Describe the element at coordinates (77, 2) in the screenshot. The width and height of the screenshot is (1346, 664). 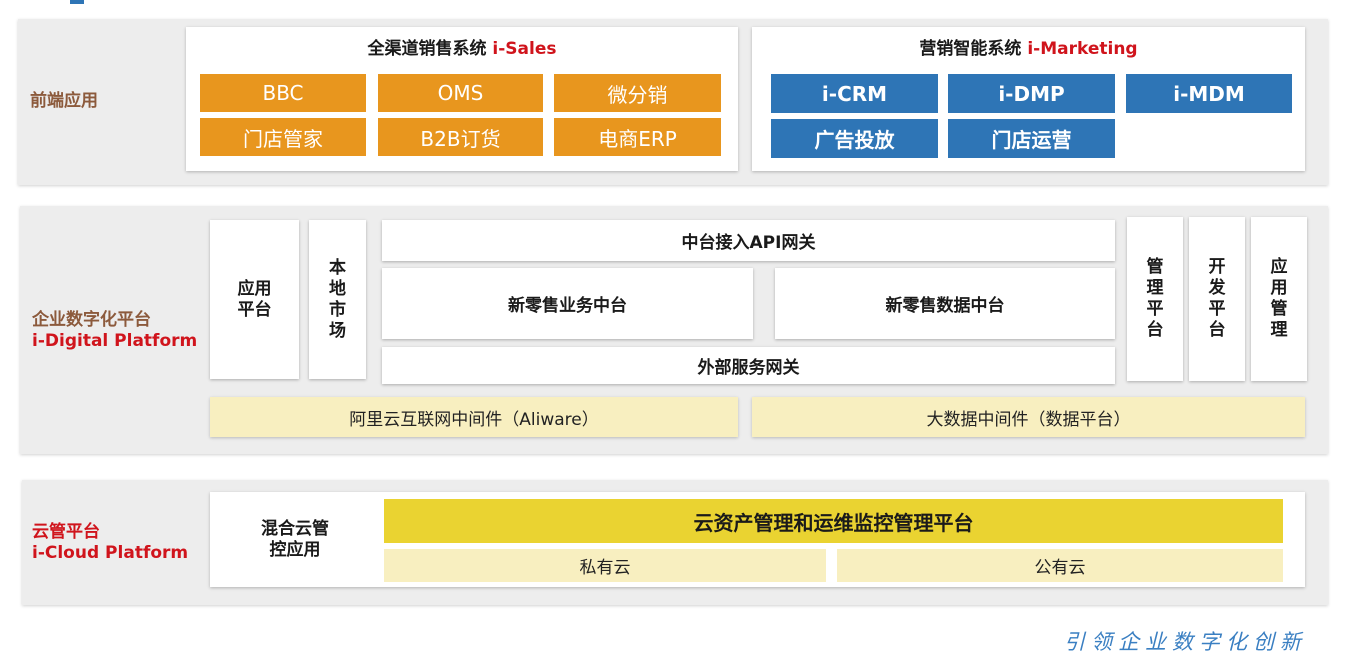
I see `top-accent-mark` at that location.